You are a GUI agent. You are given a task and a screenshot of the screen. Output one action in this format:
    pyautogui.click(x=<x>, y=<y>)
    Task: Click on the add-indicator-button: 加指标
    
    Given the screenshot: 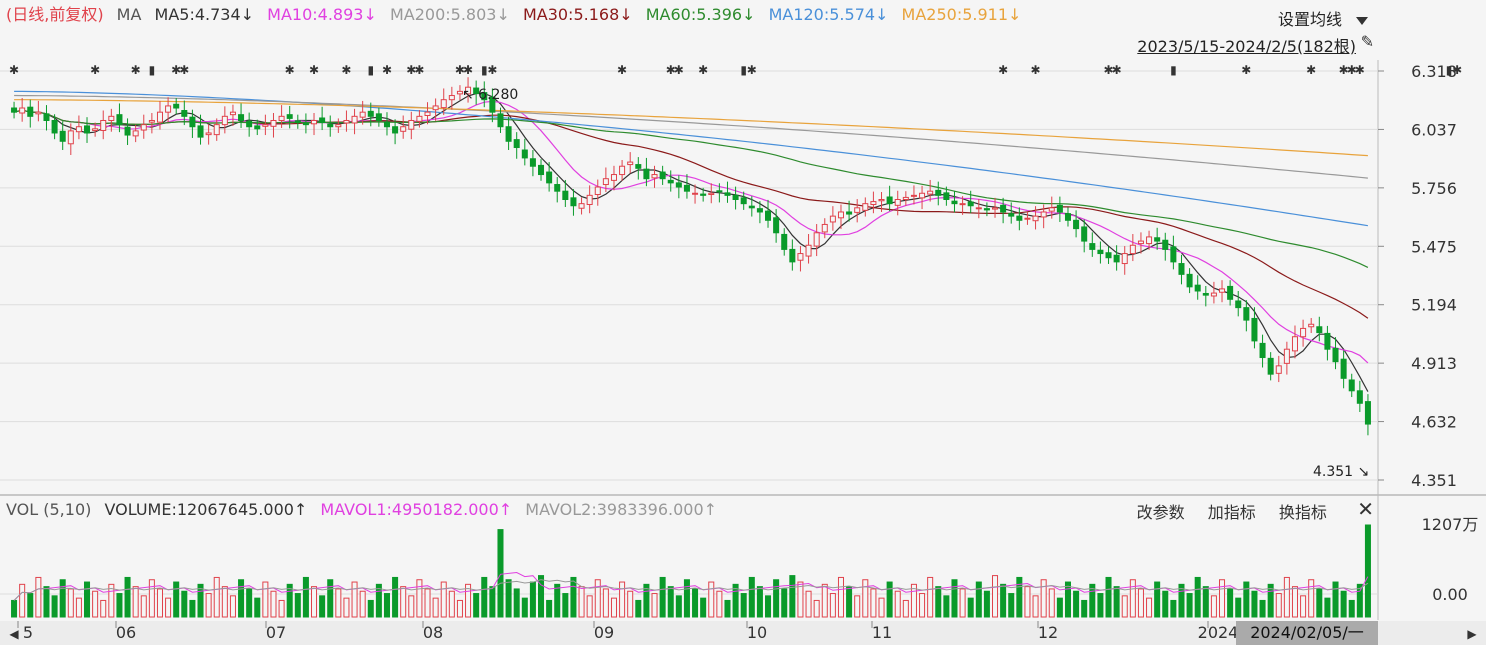 What is the action you would take?
    pyautogui.click(x=1232, y=512)
    